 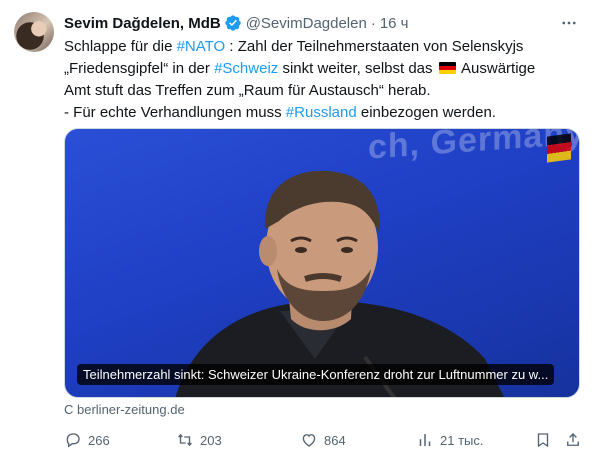 I want to click on like-count: 864, so click(x=335, y=440).